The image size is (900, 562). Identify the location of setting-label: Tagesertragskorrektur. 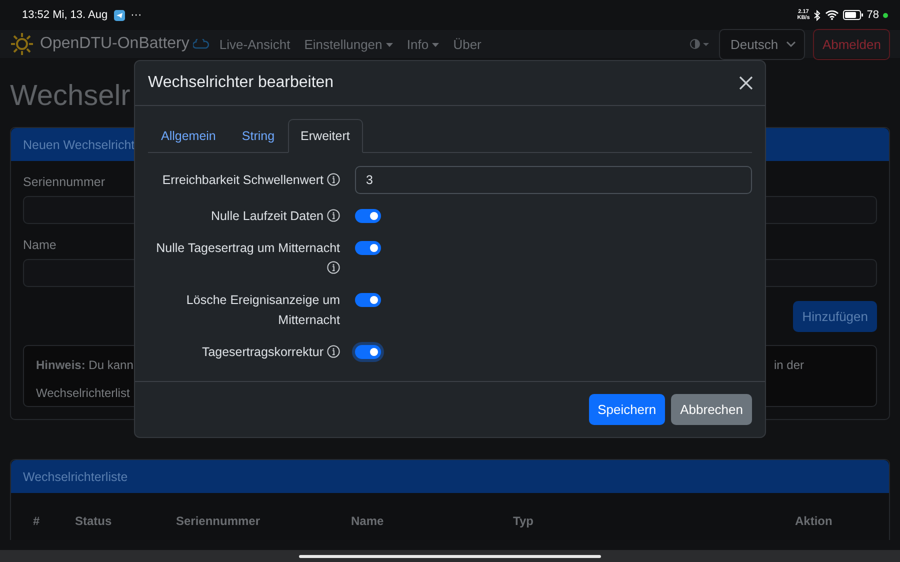
(263, 352).